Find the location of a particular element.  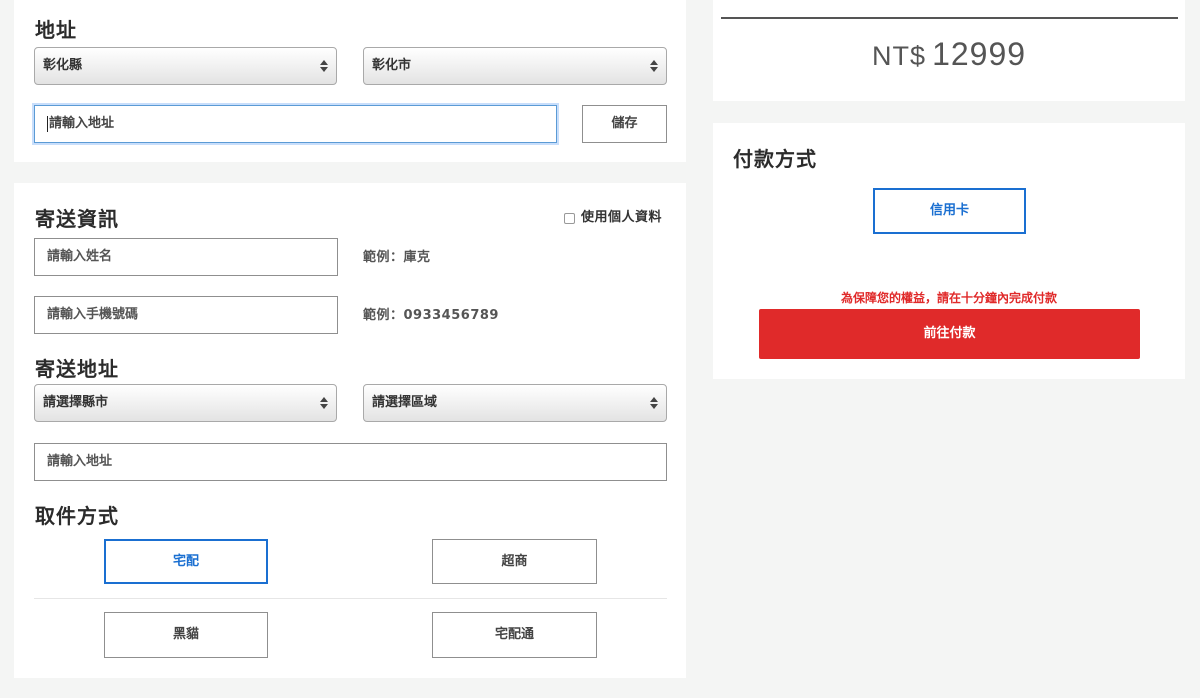

phone-input: 請輸入手機號碼 is located at coordinates (186, 315).